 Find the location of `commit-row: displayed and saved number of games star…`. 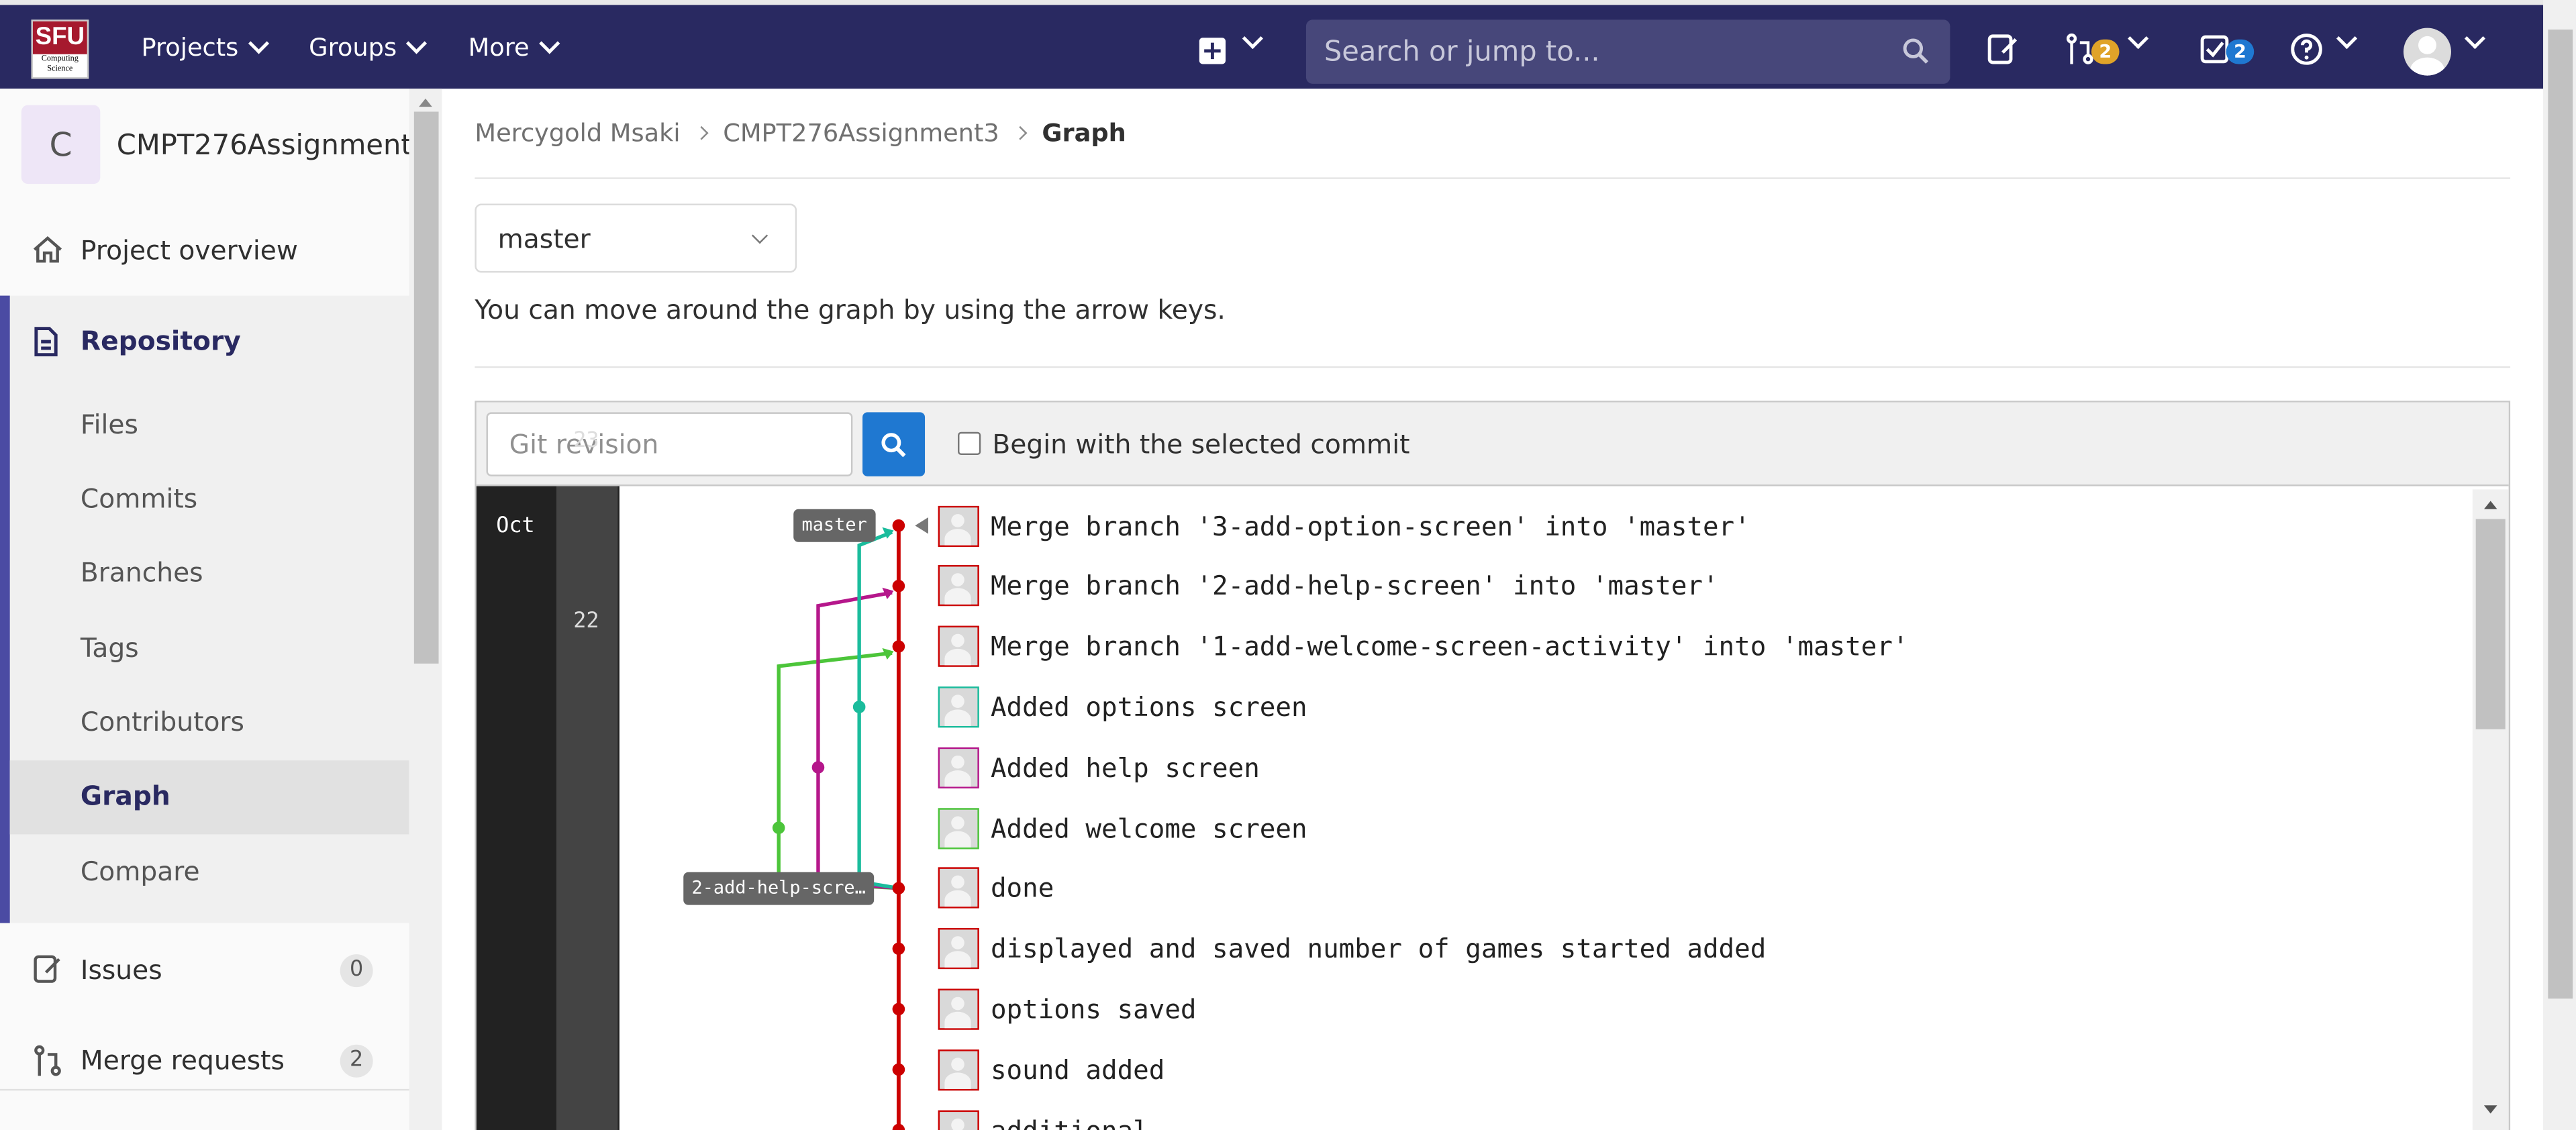

commit-row: displayed and saved number of games star… is located at coordinates (1352, 949).